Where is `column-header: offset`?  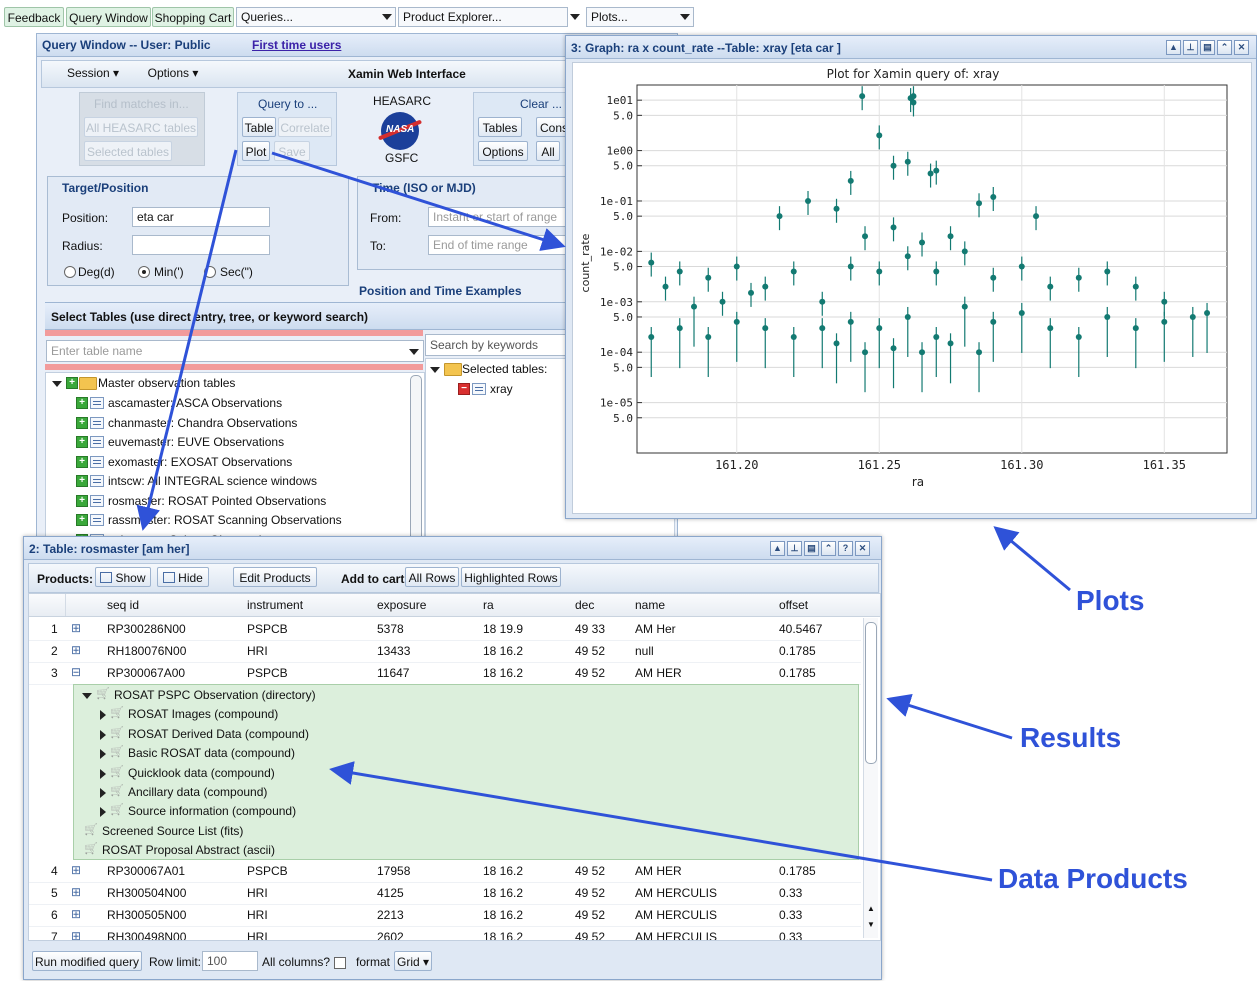 column-header: offset is located at coordinates (793, 605).